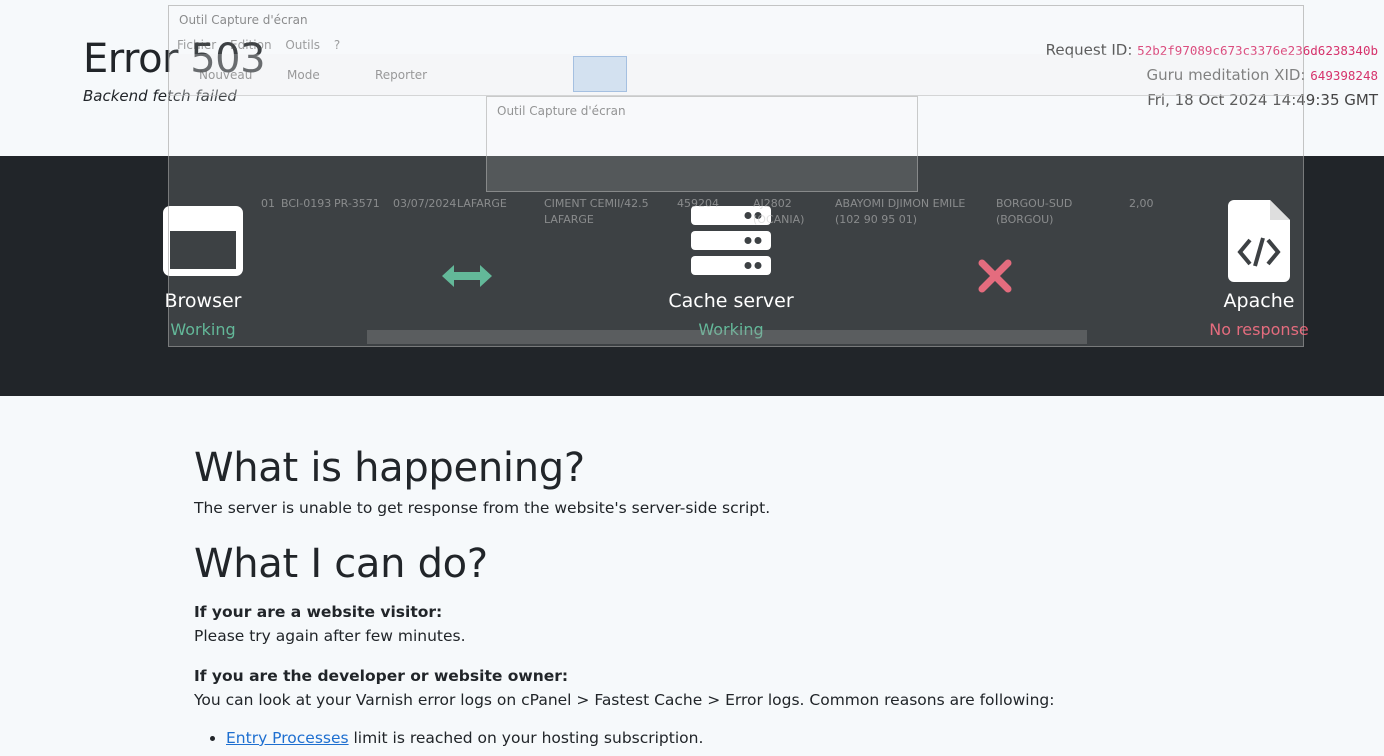 The image size is (1384, 756). I want to click on request-id-label: Request ID:, so click(1089, 50).